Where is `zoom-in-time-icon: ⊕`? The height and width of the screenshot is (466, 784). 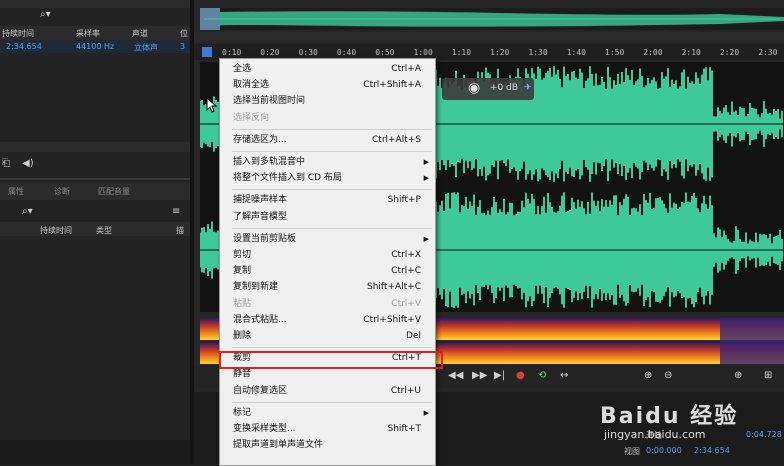 zoom-in-time-icon: ⊕ is located at coordinates (738, 375).